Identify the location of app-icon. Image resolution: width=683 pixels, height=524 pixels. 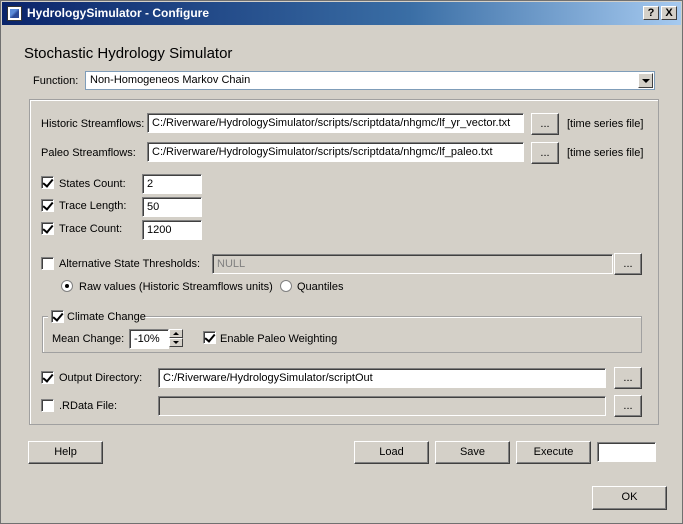
(14, 13).